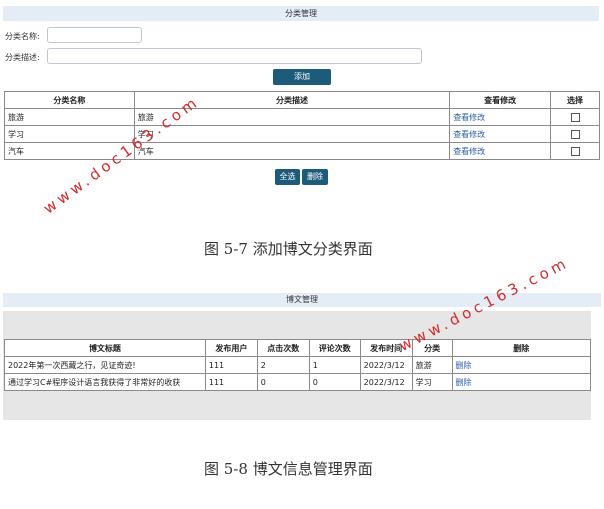  What do you see at coordinates (292, 151) in the screenshot?
I see `category-desc-cell: 汽车` at bounding box center [292, 151].